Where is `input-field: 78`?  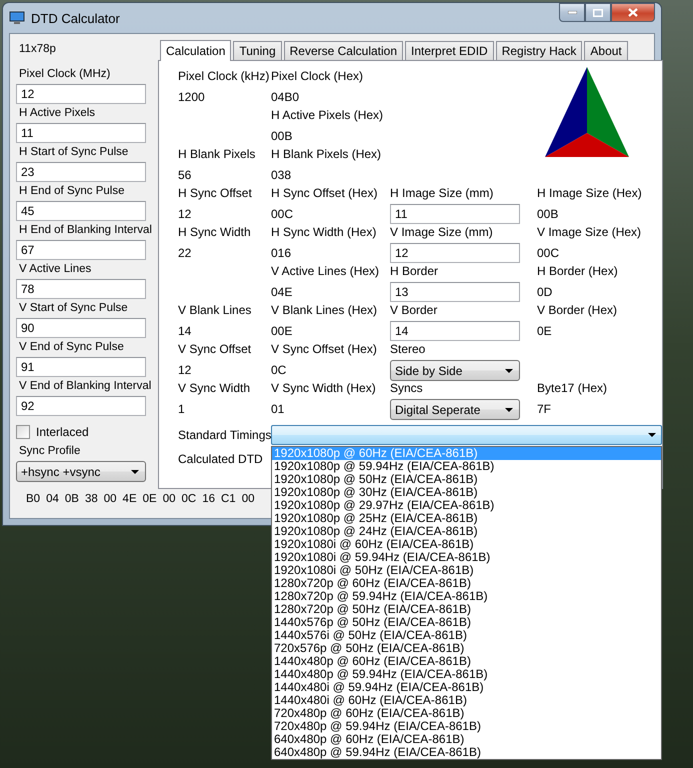
input-field: 78 is located at coordinates (81, 289).